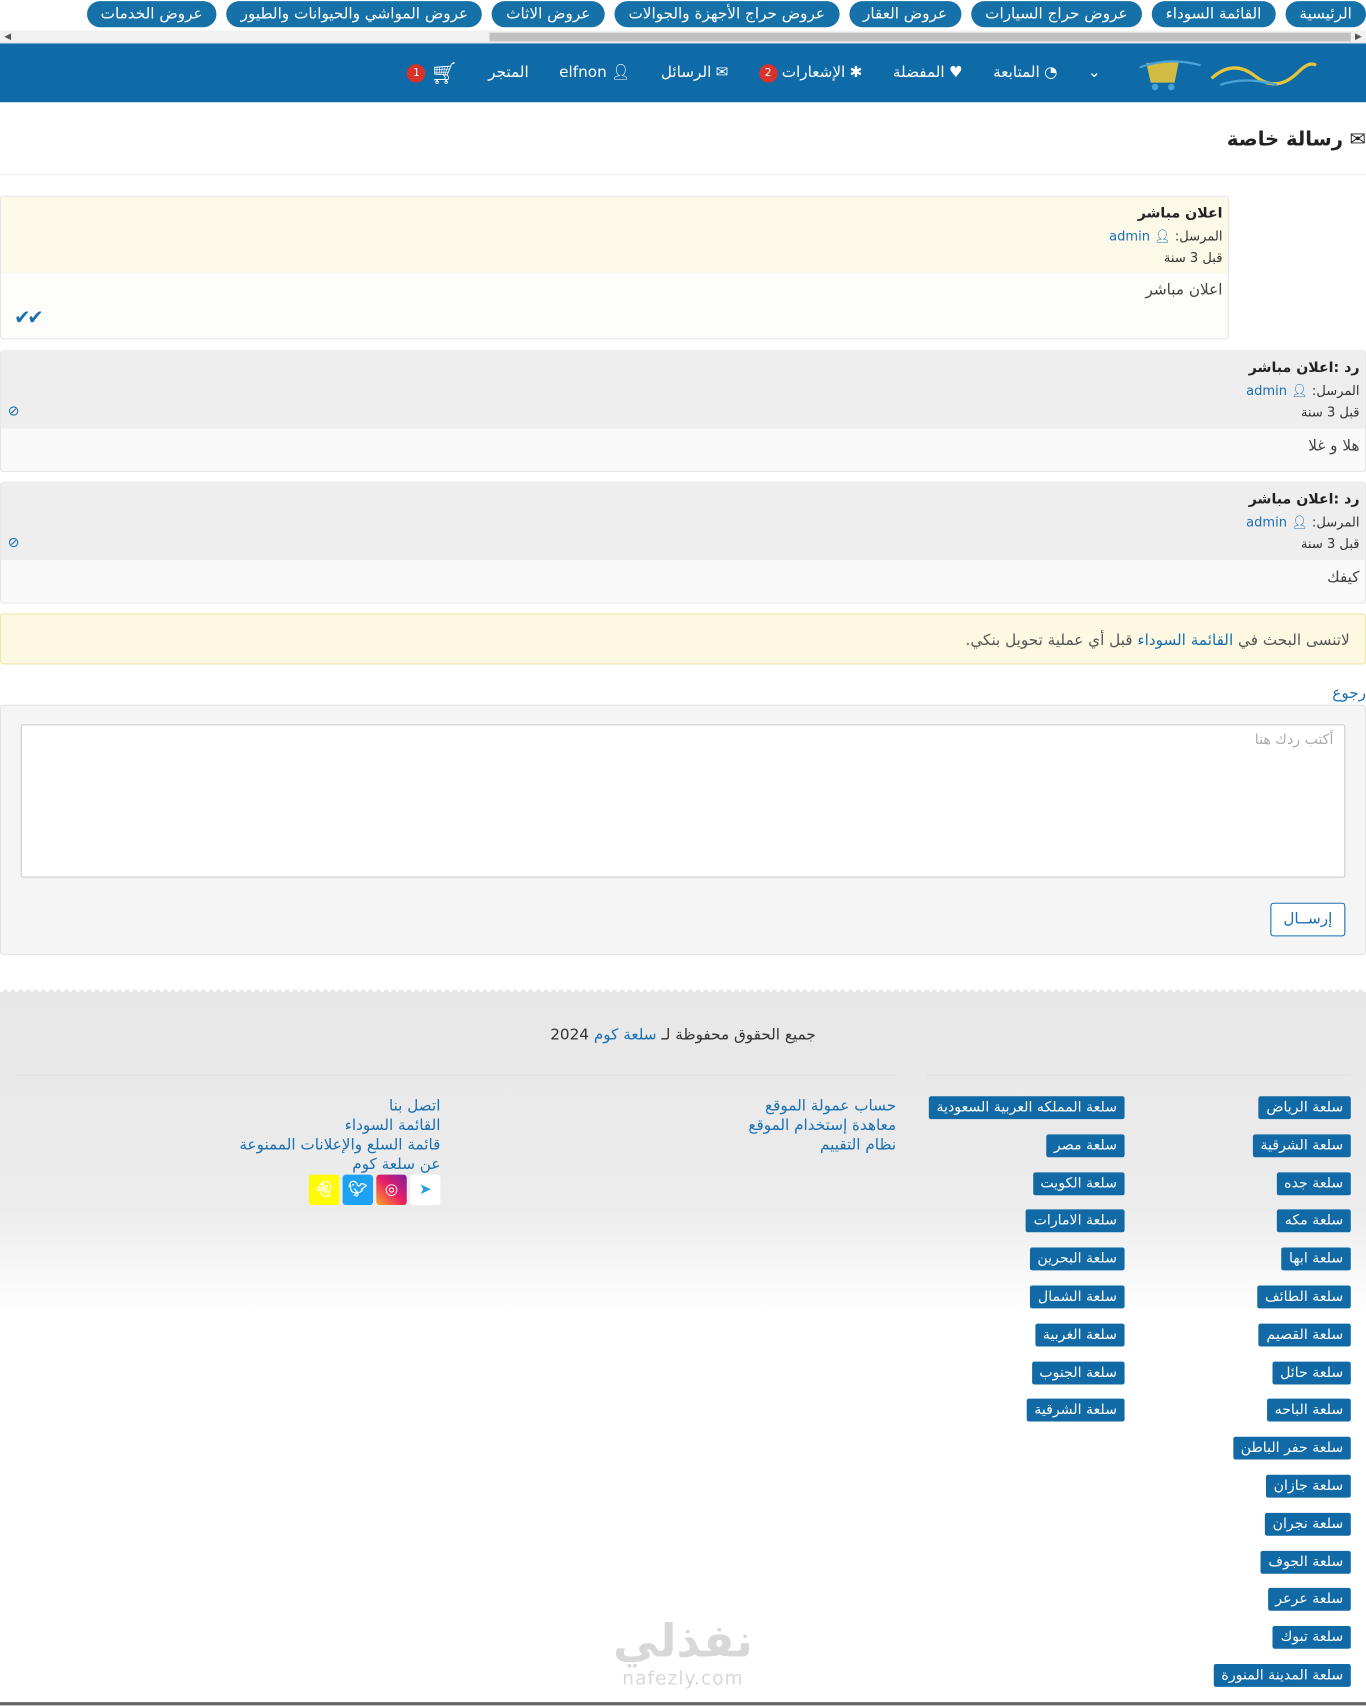 This screenshot has height=1706, width=1366. Describe the element at coordinates (548, 14) in the screenshot. I see `category-tab: عروض الاثاث` at that location.